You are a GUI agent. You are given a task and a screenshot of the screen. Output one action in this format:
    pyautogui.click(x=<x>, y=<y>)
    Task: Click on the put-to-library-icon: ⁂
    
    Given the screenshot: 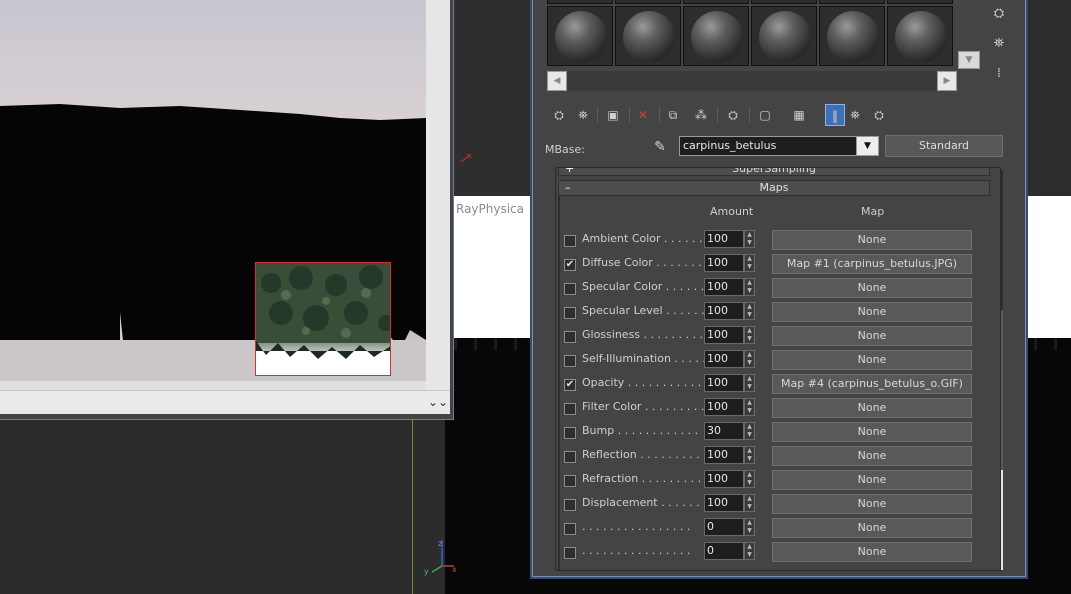 What is the action you would take?
    pyautogui.click(x=701, y=115)
    